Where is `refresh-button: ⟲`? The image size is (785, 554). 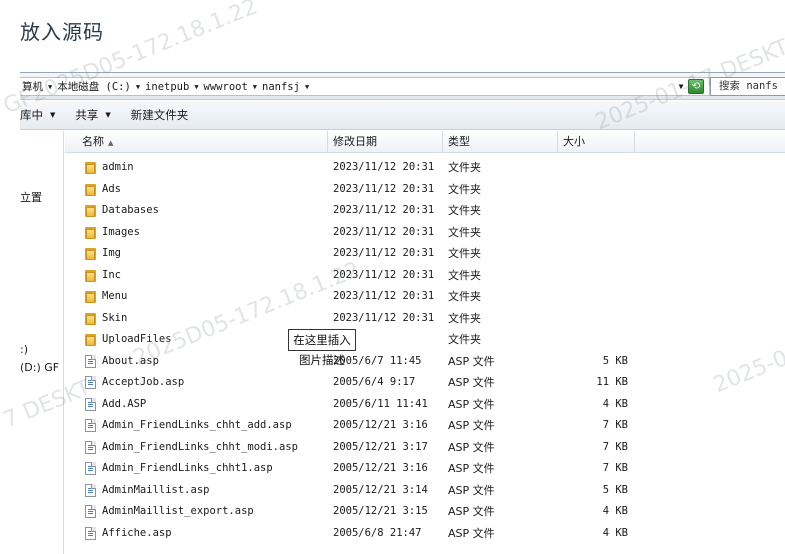 refresh-button: ⟲ is located at coordinates (696, 86).